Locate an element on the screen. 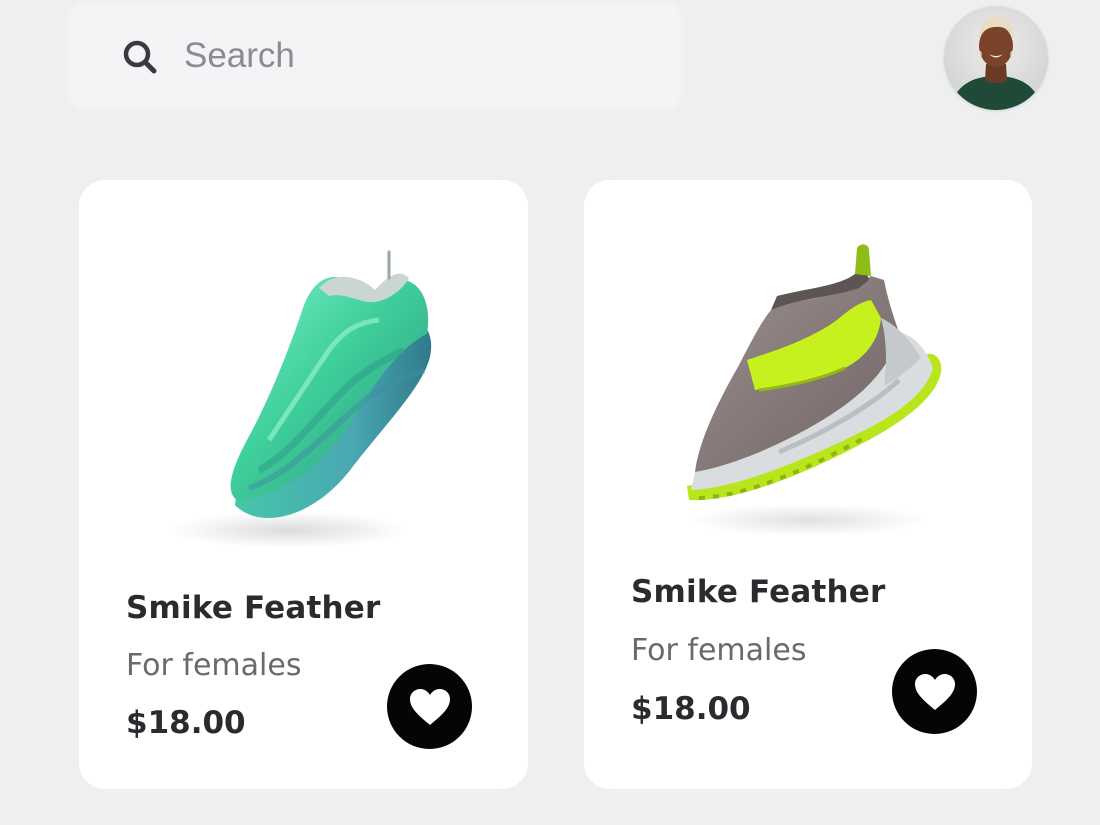 The image size is (1100, 825). search-bar is located at coordinates (375, 56).